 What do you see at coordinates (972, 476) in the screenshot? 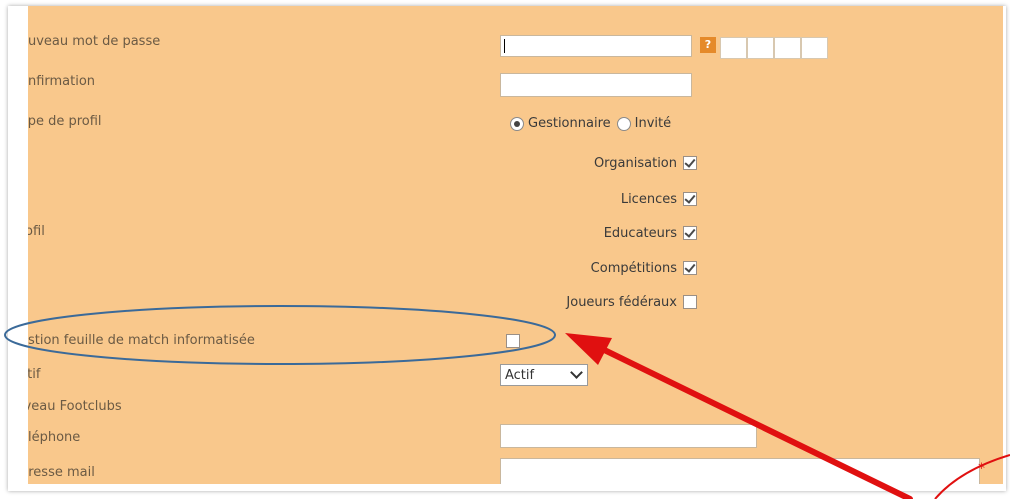
I see `annotation-curve` at bounding box center [972, 476].